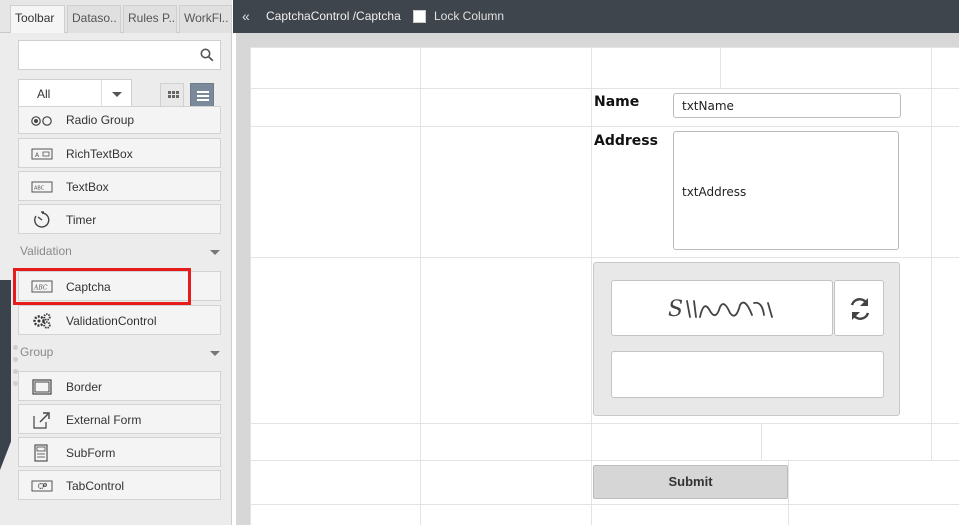  What do you see at coordinates (84, 387) in the screenshot?
I see `toolbox-item-label: Border` at bounding box center [84, 387].